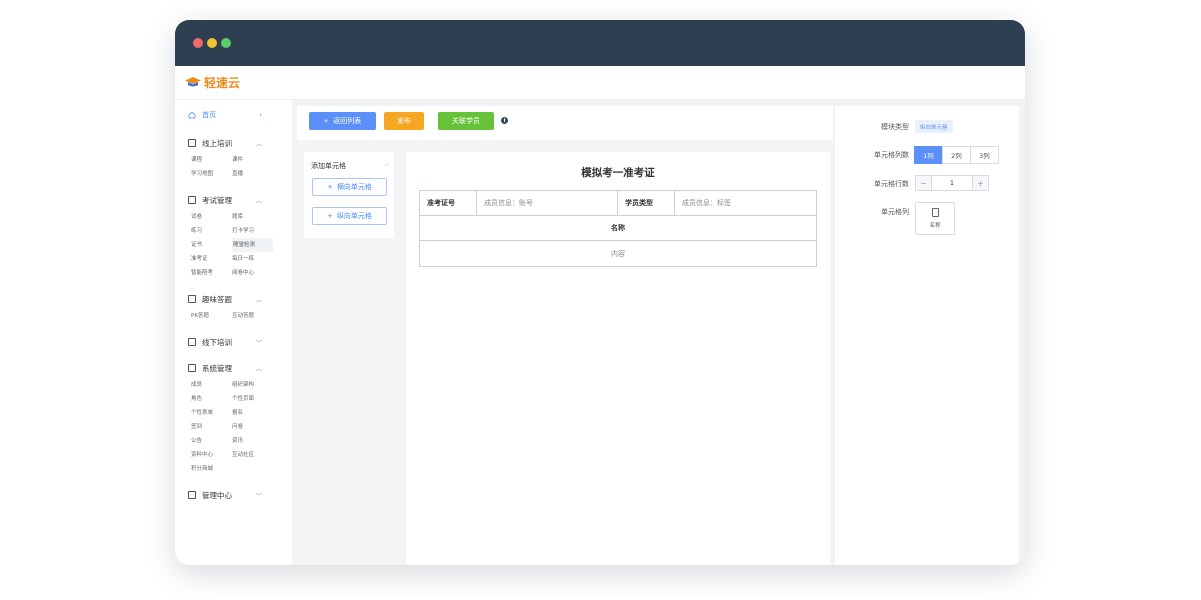 The height and width of the screenshot is (600, 1201). I want to click on link-students-button: 关联学员, so click(466, 121).